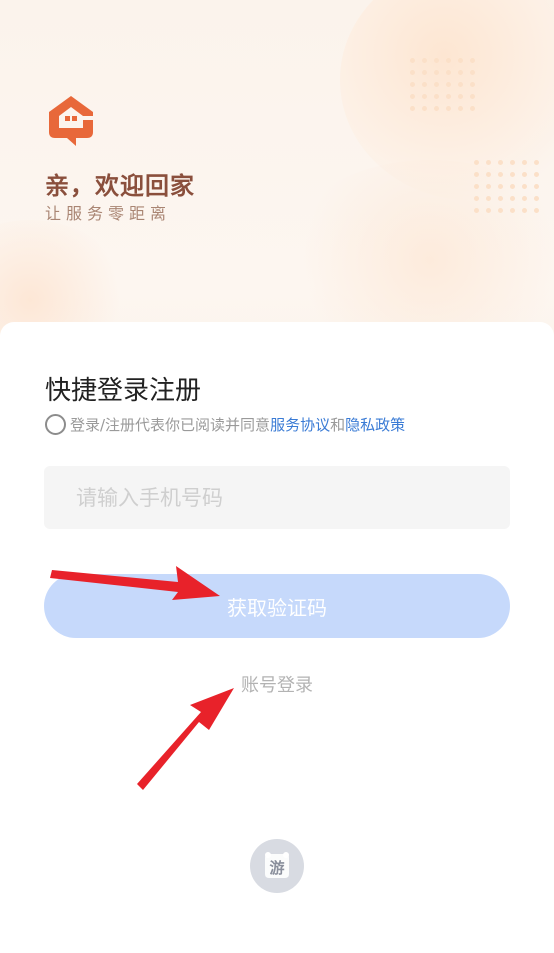  I want to click on phone-number-input, so click(277, 497).